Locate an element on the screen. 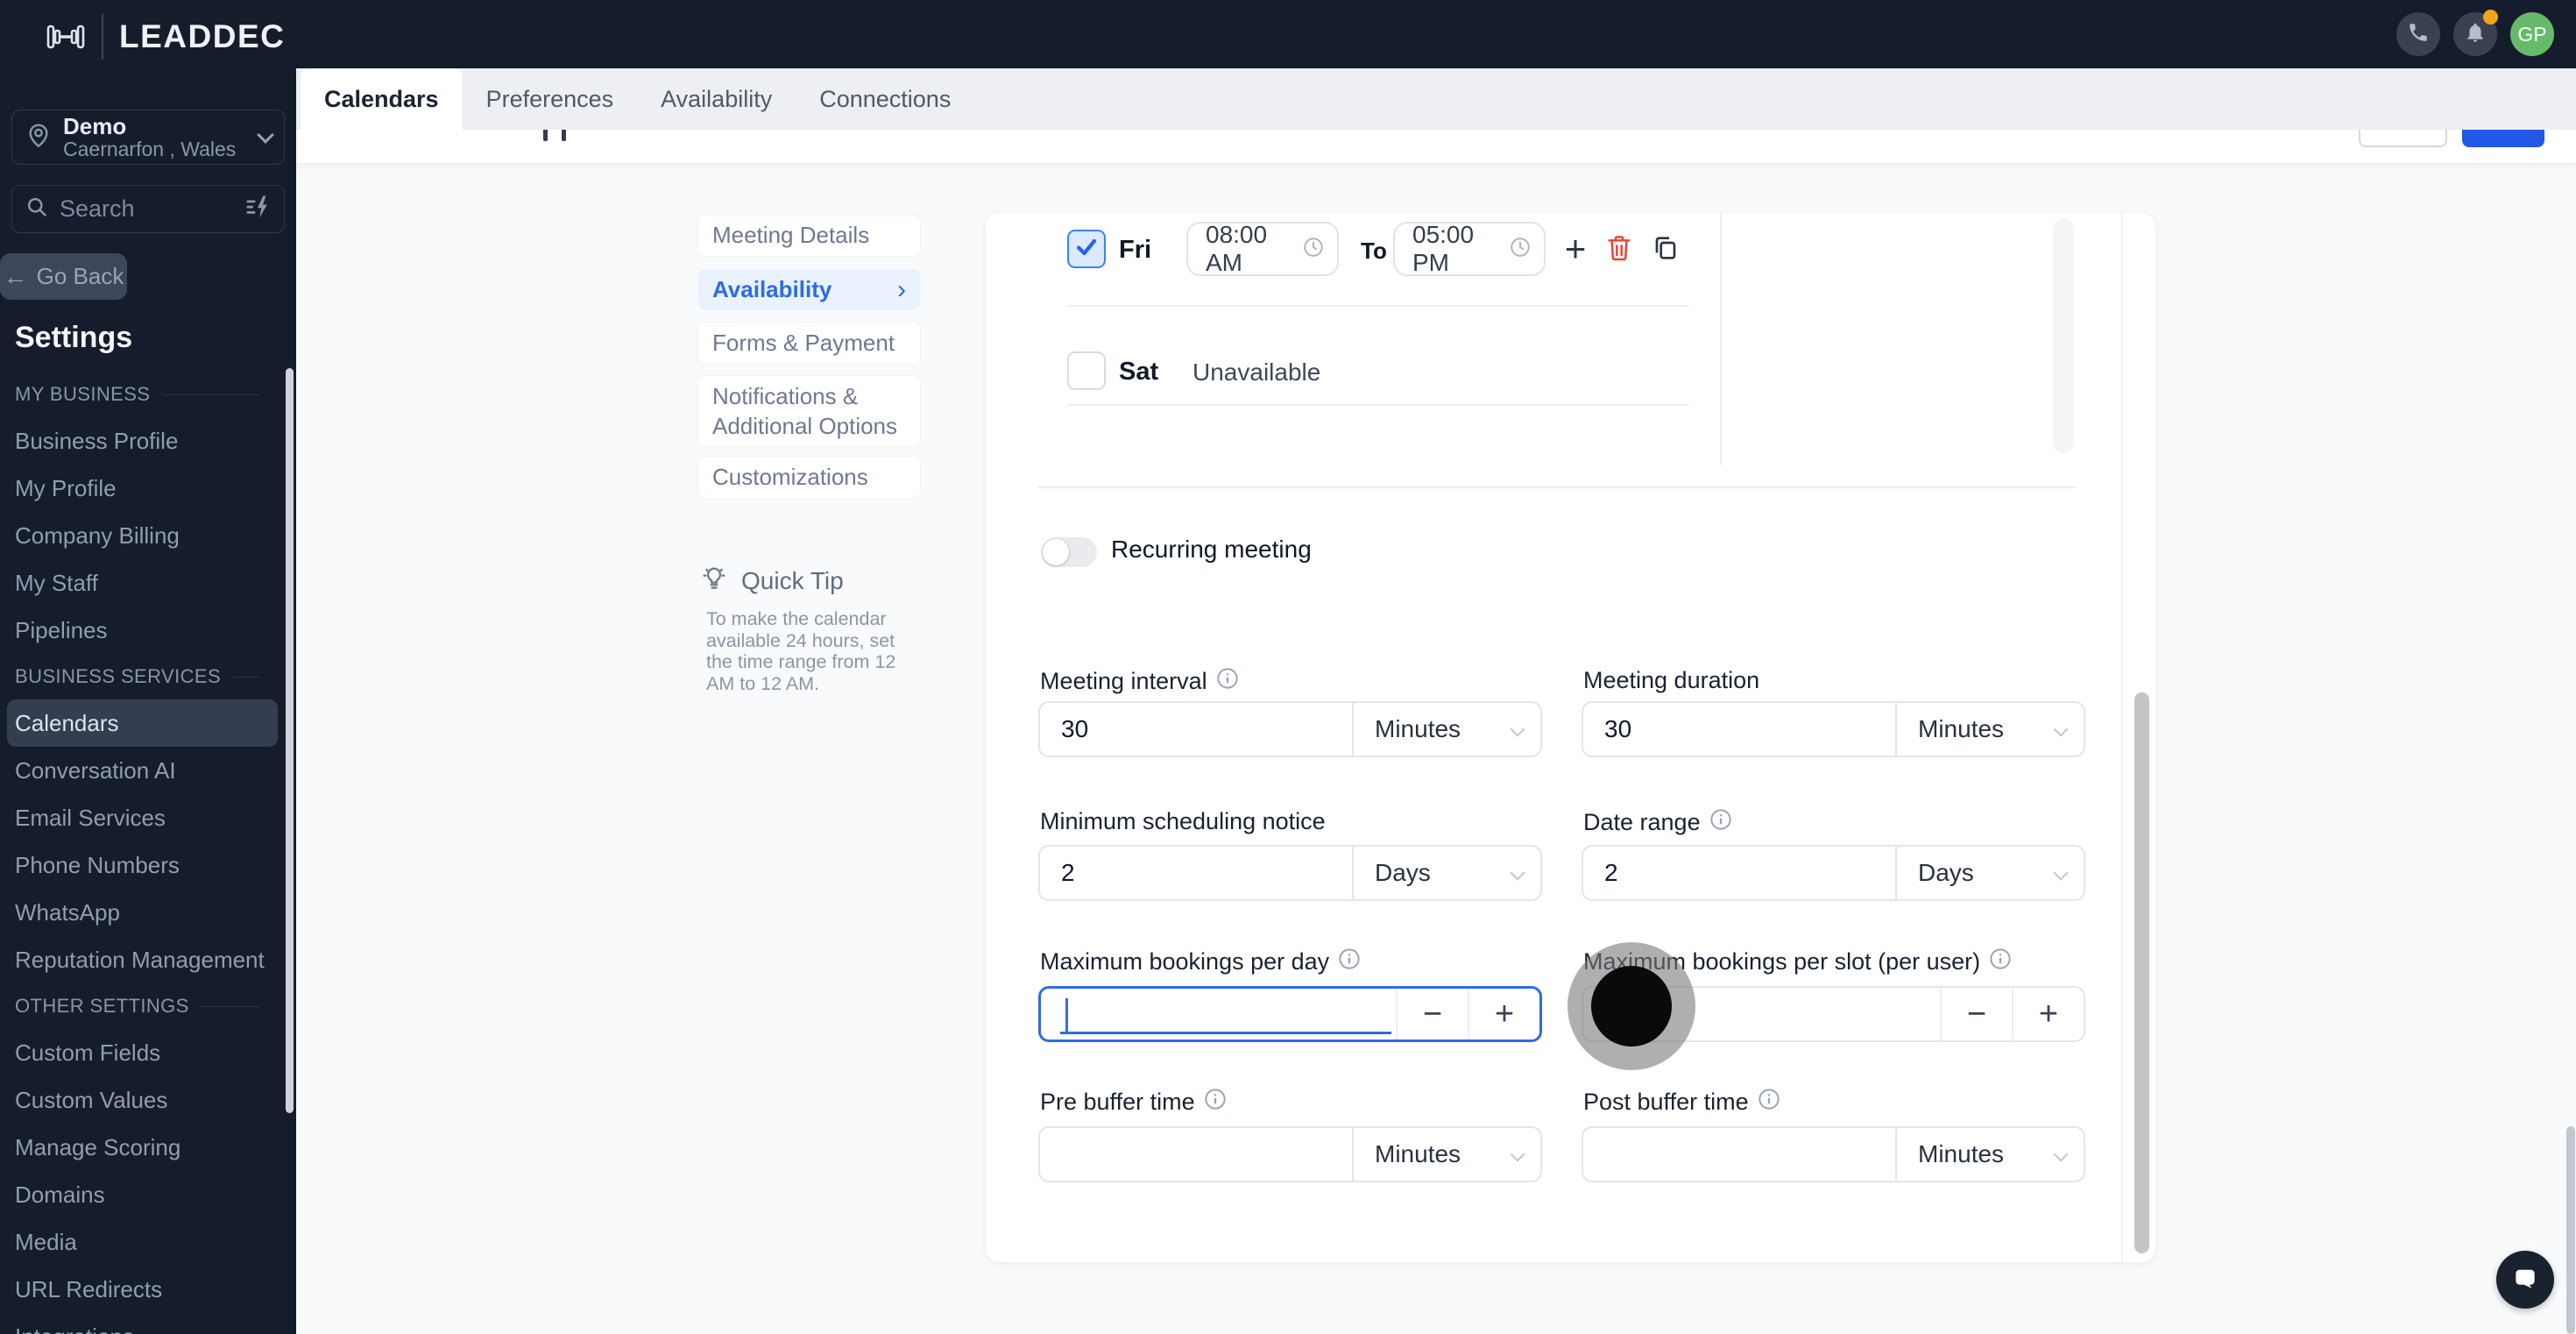  trash-icon is located at coordinates (1619, 250).